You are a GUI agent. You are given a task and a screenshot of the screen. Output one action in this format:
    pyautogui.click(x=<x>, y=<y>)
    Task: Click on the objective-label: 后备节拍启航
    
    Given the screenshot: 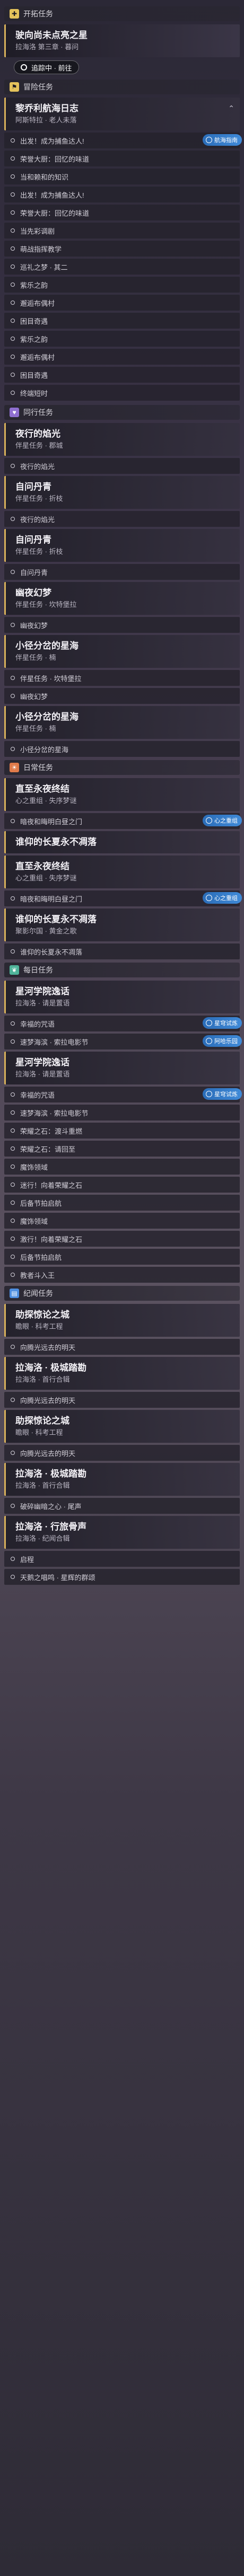 What is the action you would take?
    pyautogui.click(x=41, y=1257)
    